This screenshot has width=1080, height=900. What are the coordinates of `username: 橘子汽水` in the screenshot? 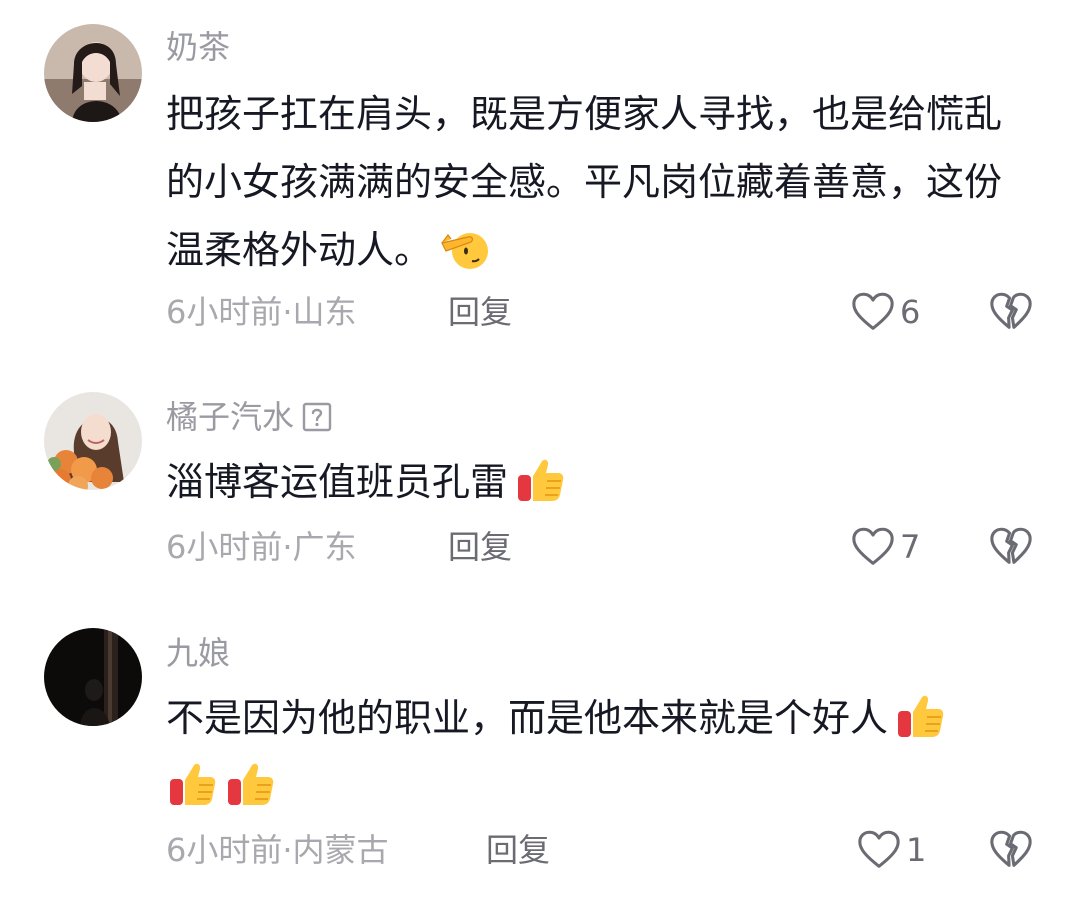 It's located at (249, 417).